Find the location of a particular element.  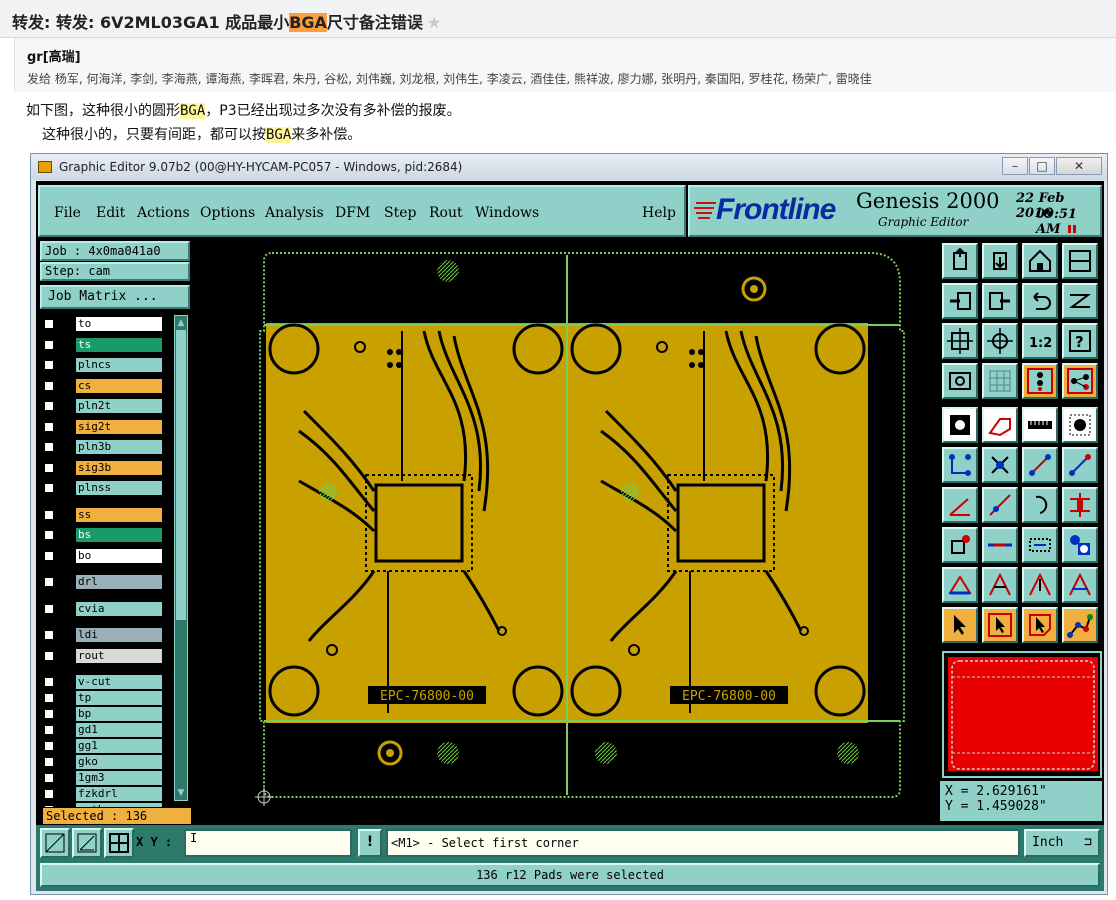

menu-edit: Edit is located at coordinates (110, 213).